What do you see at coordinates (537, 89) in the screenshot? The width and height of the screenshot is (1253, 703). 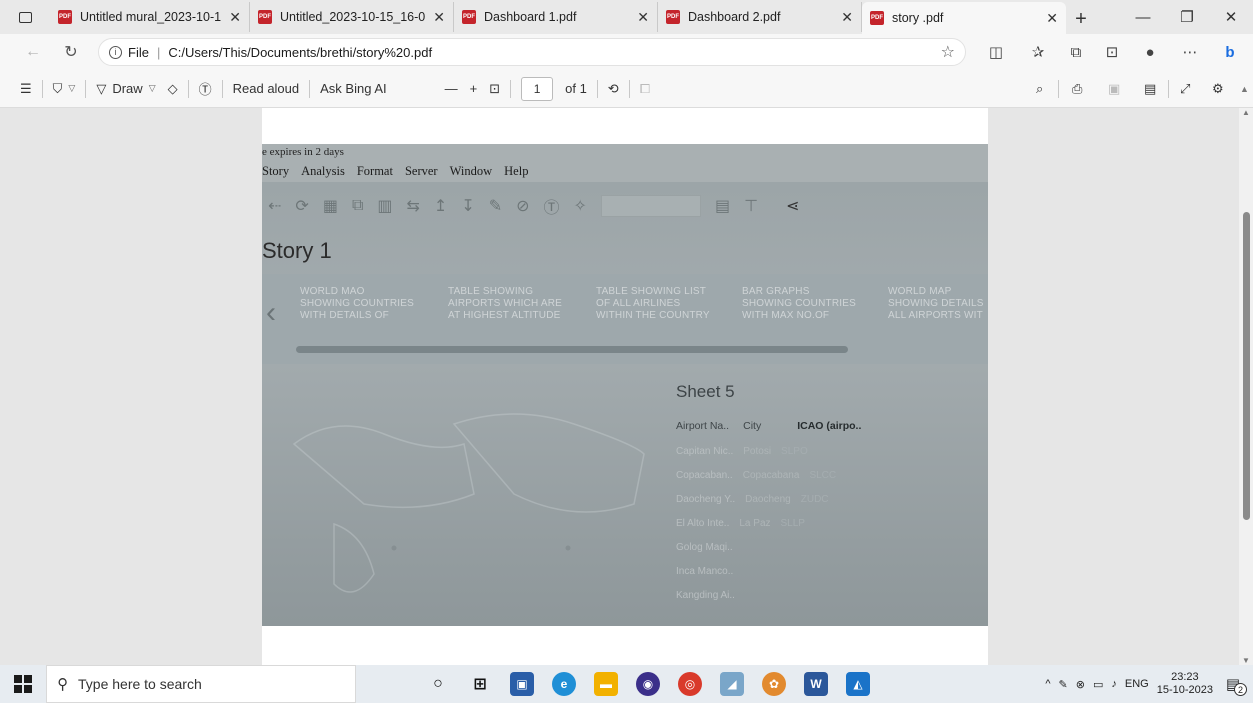 I see `page-number-field: 1` at bounding box center [537, 89].